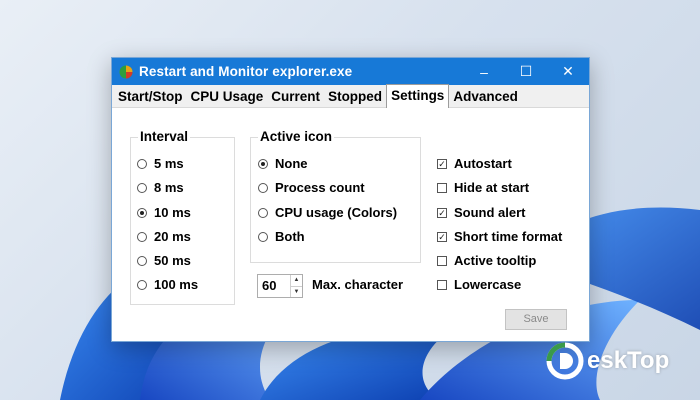  I want to click on interval-option: 5 ms, so click(160, 163).